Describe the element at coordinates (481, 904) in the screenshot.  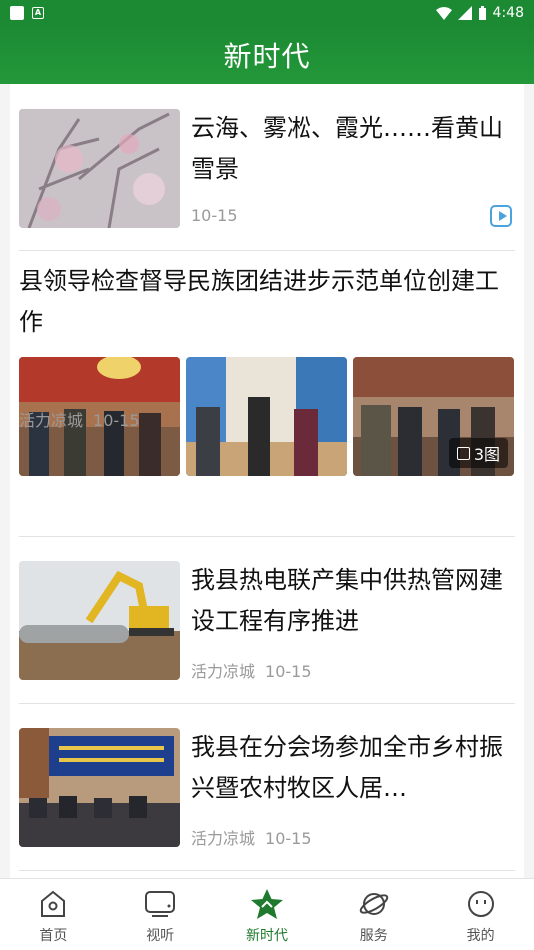
I see `smiley-icon` at that location.